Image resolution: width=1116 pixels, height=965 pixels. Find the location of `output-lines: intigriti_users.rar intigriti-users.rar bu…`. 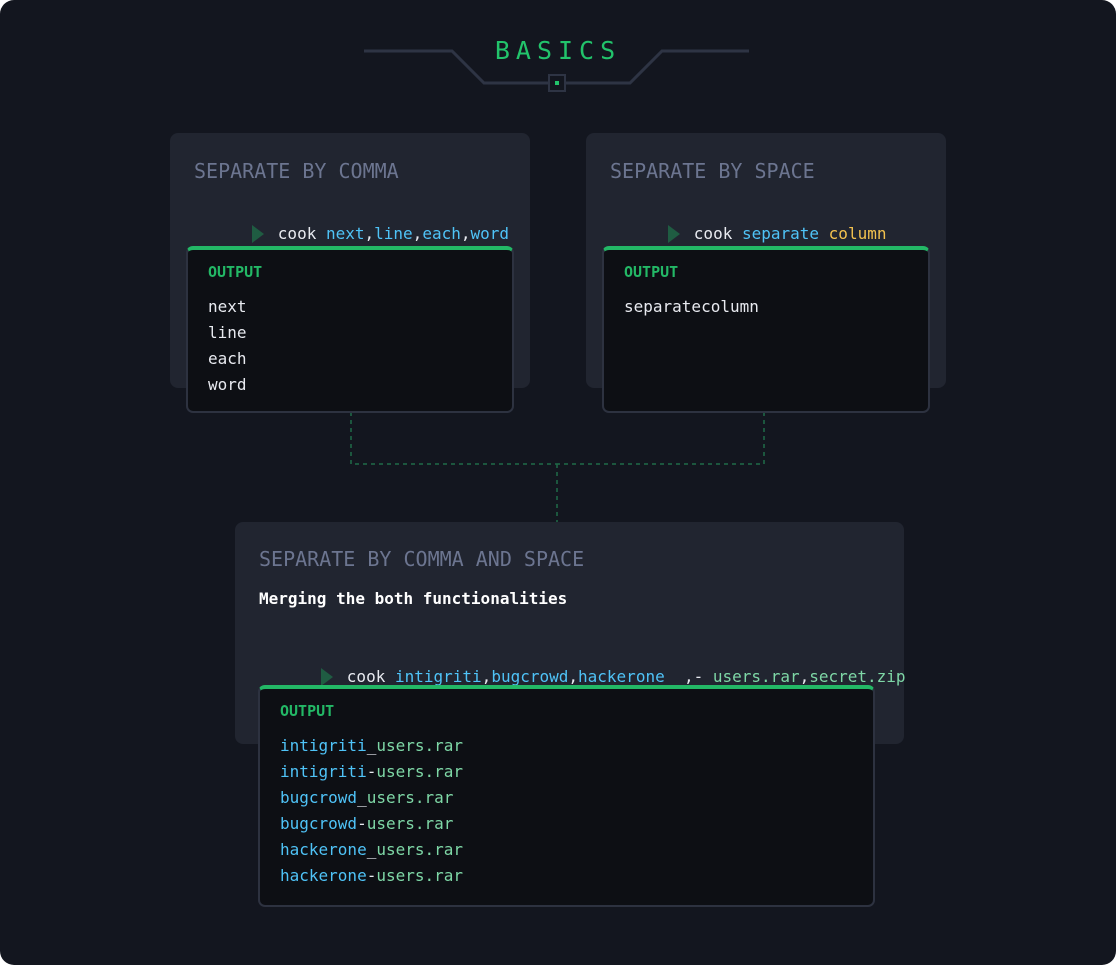

output-lines: intigriti_users.rar intigriti-users.rar bu… is located at coordinates (371, 811).